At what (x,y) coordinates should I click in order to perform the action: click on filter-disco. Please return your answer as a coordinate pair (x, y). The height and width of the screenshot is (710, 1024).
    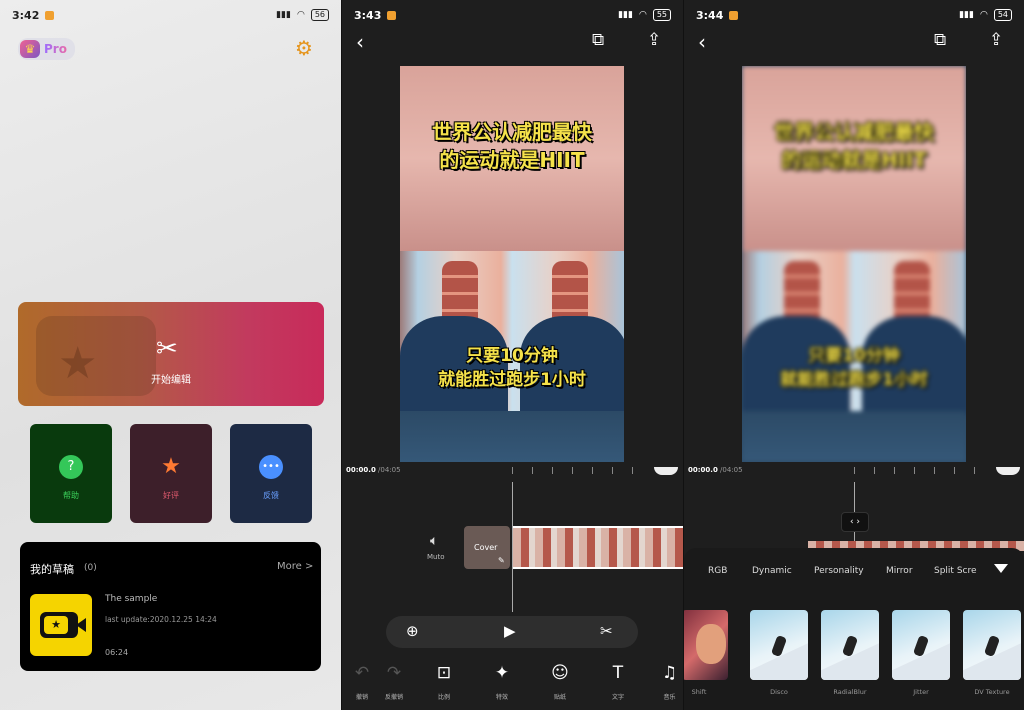
    Looking at the image, I should click on (779, 645).